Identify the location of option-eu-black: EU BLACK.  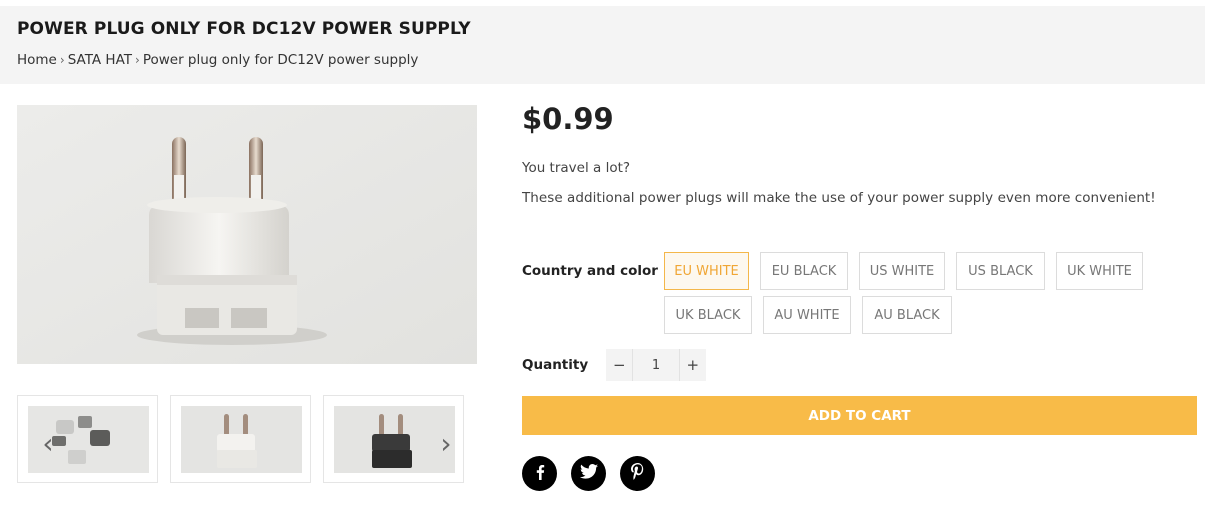
(804, 271).